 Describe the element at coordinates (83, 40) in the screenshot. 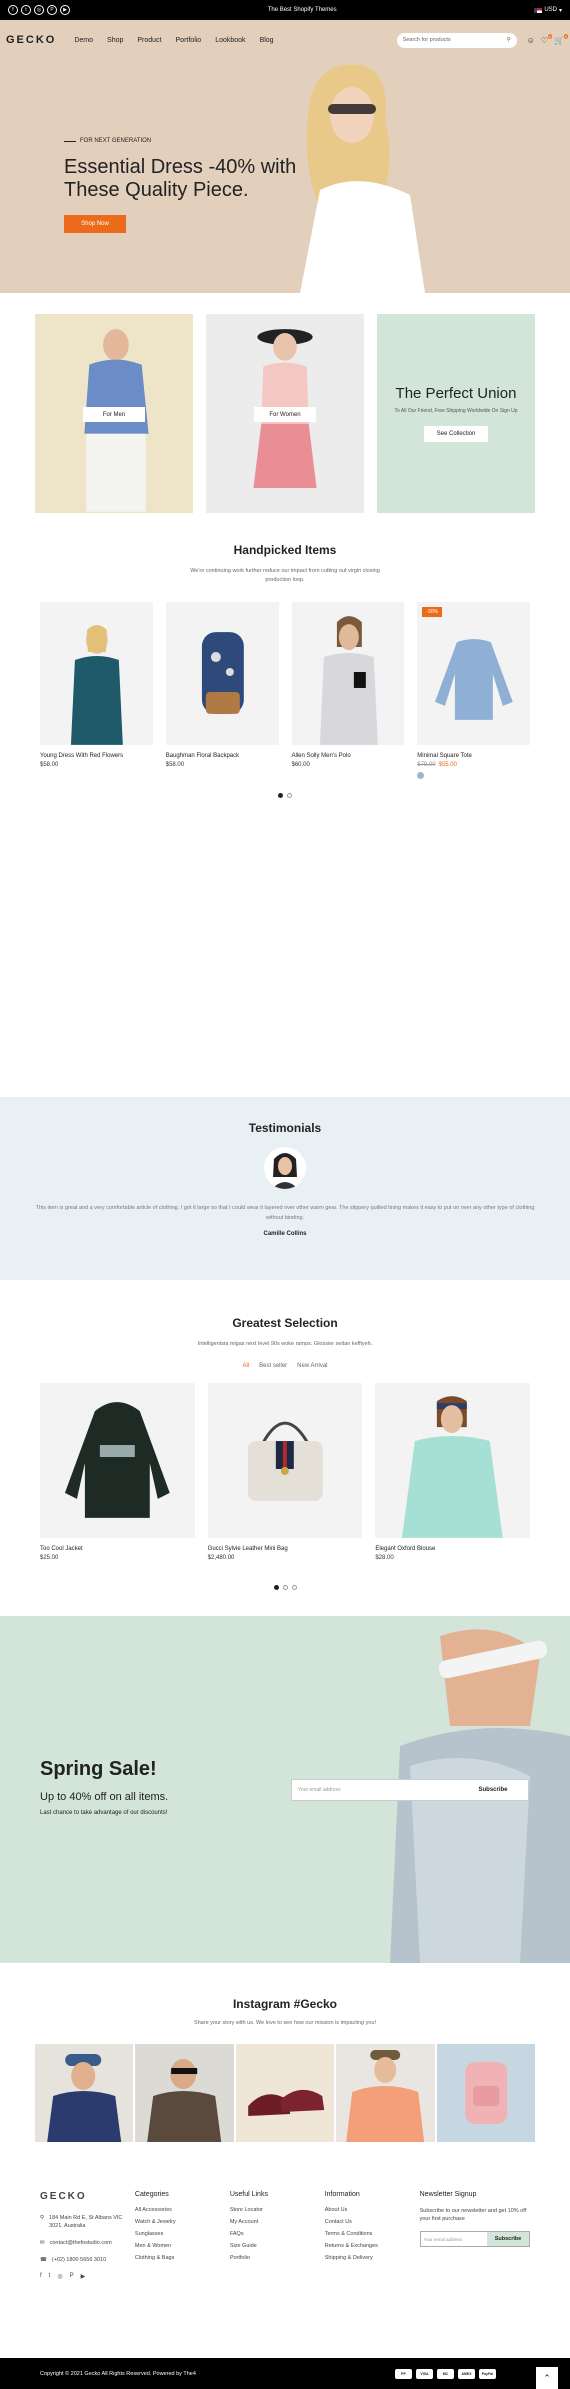

I see `nav-item-demo: Demo` at that location.